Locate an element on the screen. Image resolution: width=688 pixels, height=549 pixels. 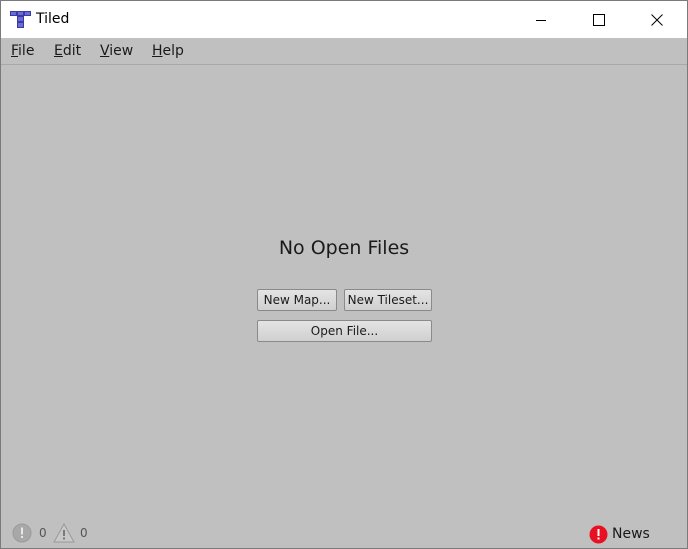
menu-edit: Edit is located at coordinates (67, 51).